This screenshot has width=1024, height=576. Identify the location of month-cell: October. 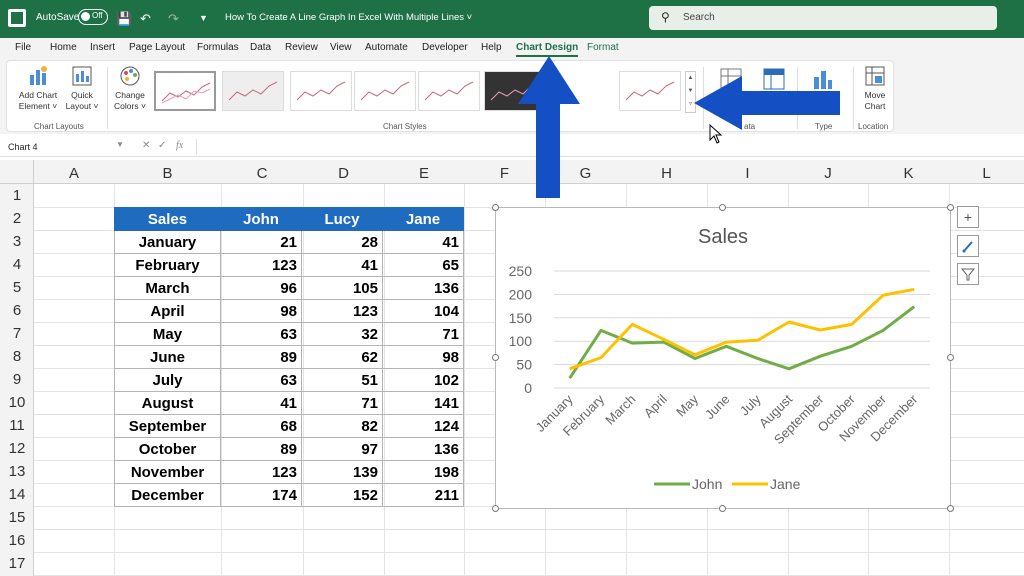
(167, 449).